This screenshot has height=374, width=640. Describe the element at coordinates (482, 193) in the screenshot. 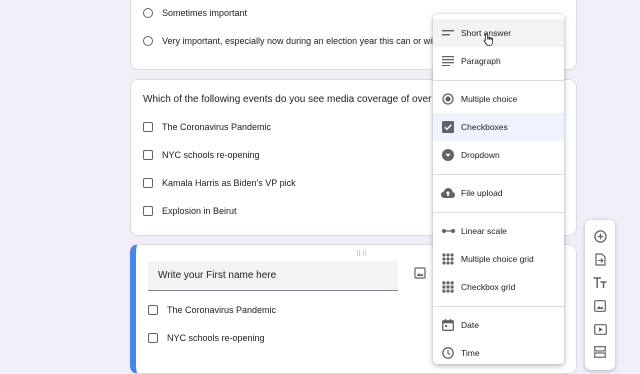

I see `menu-item-label: File upload` at that location.